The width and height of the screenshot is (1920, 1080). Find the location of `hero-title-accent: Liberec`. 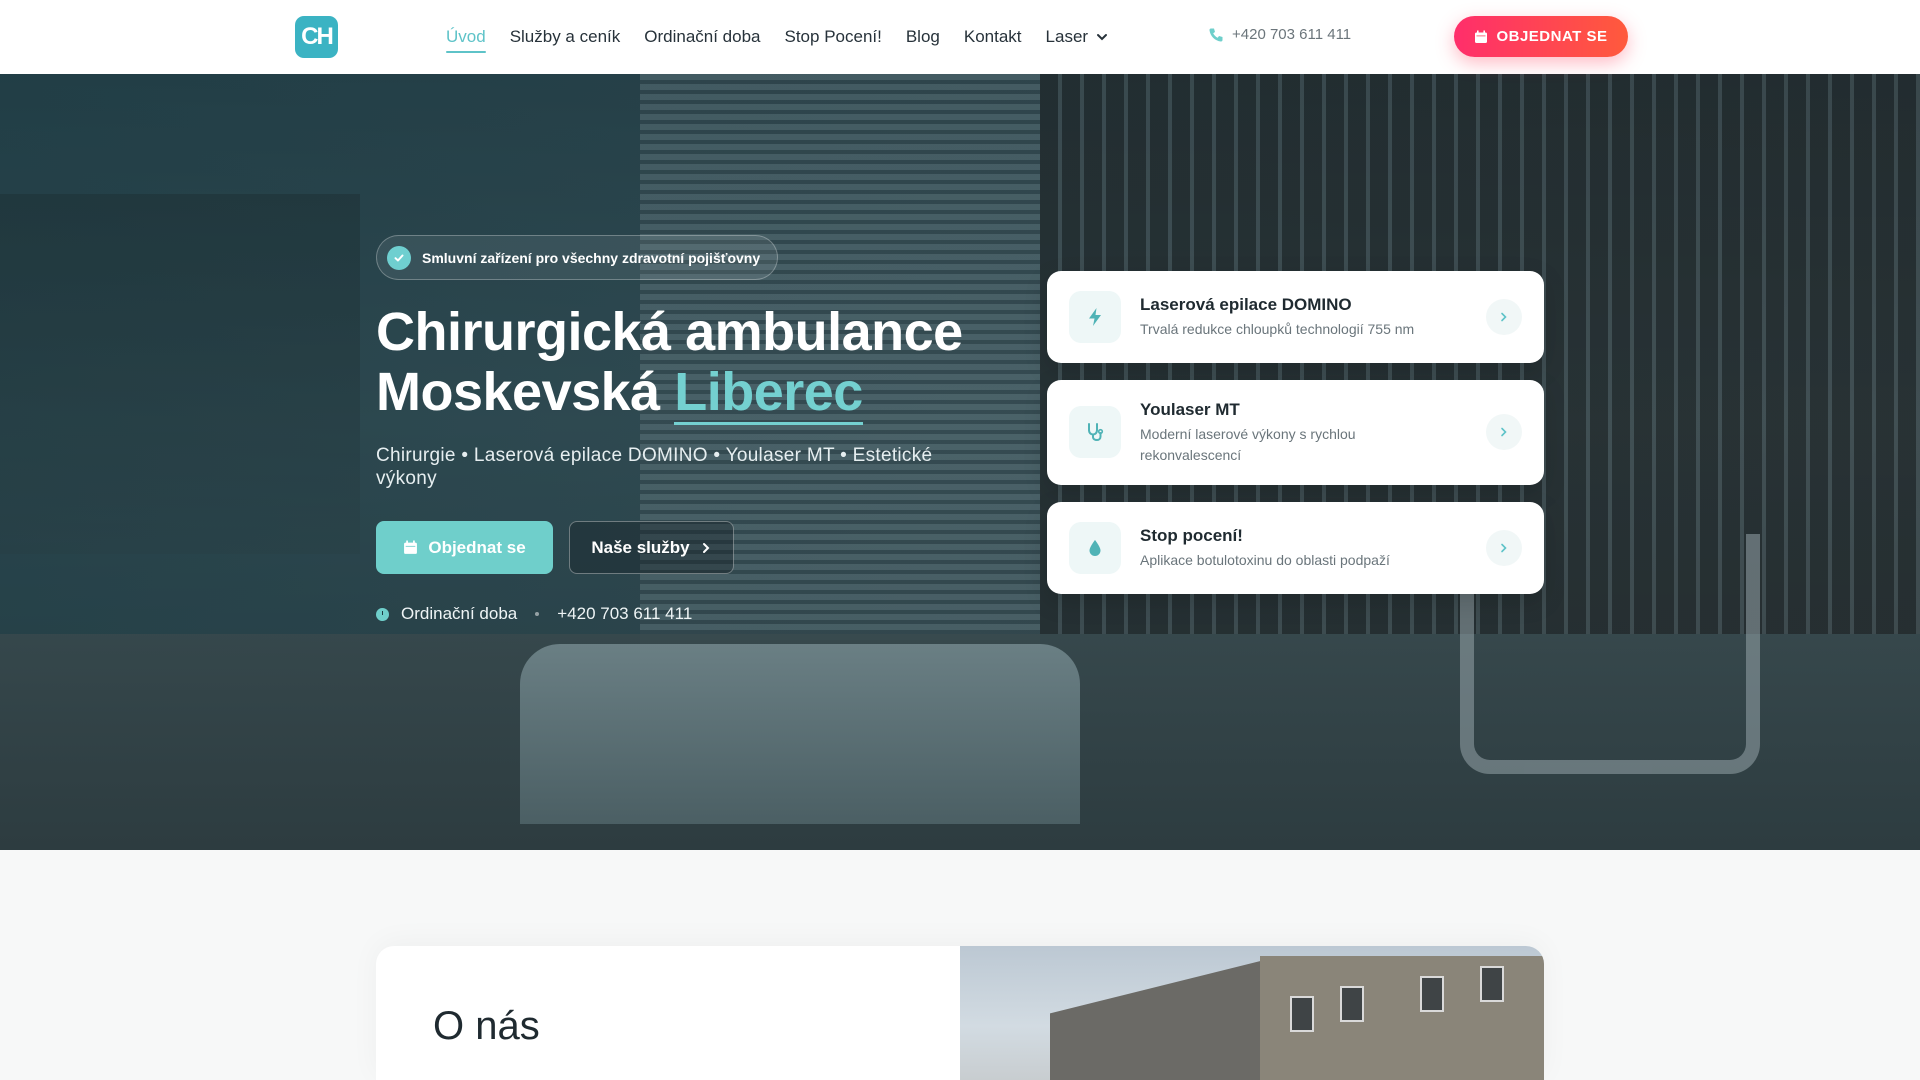

hero-title-accent: Liberec is located at coordinates (768, 393).